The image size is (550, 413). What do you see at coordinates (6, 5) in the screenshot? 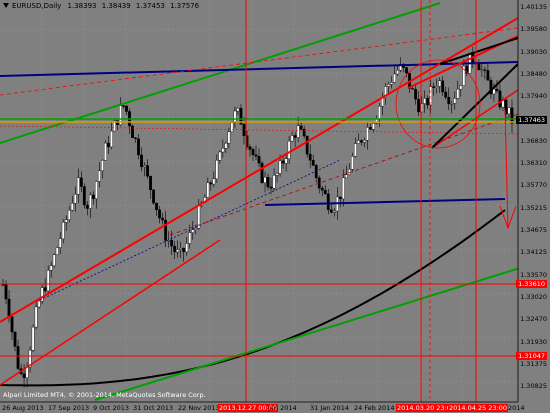
I see `chart-collapse-icon` at bounding box center [6, 5].